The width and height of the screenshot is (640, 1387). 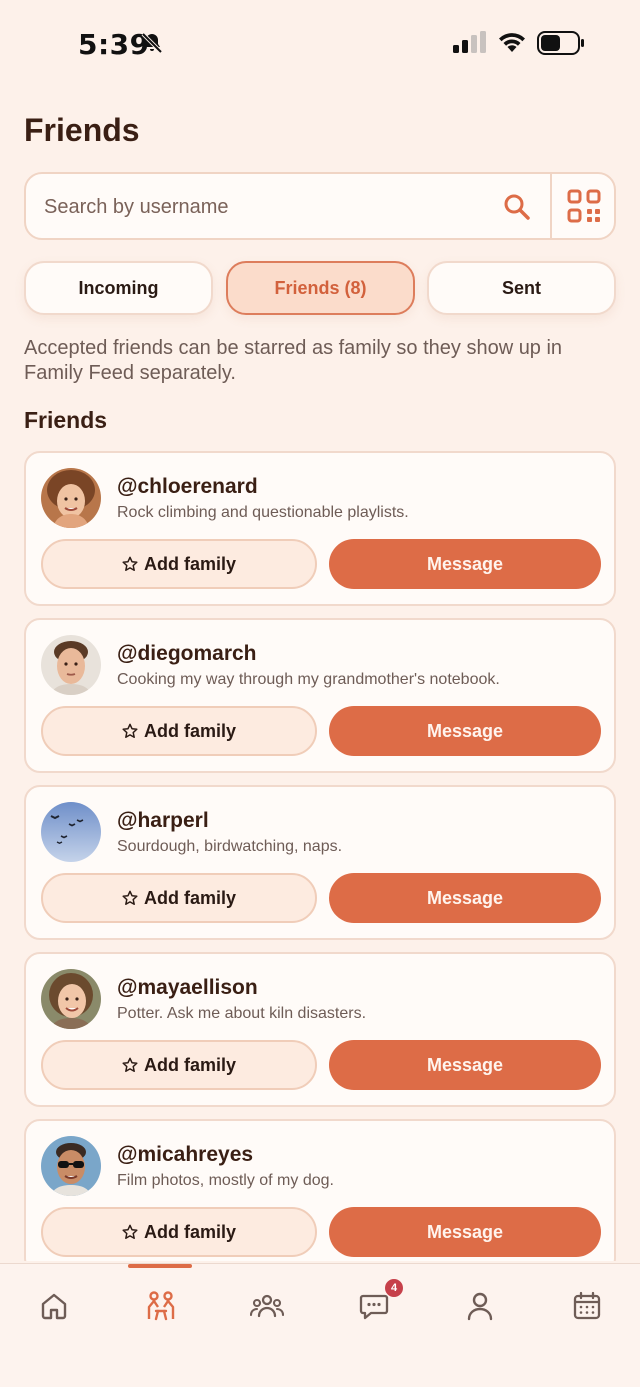 What do you see at coordinates (517, 207) in the screenshot?
I see `search-icon` at bounding box center [517, 207].